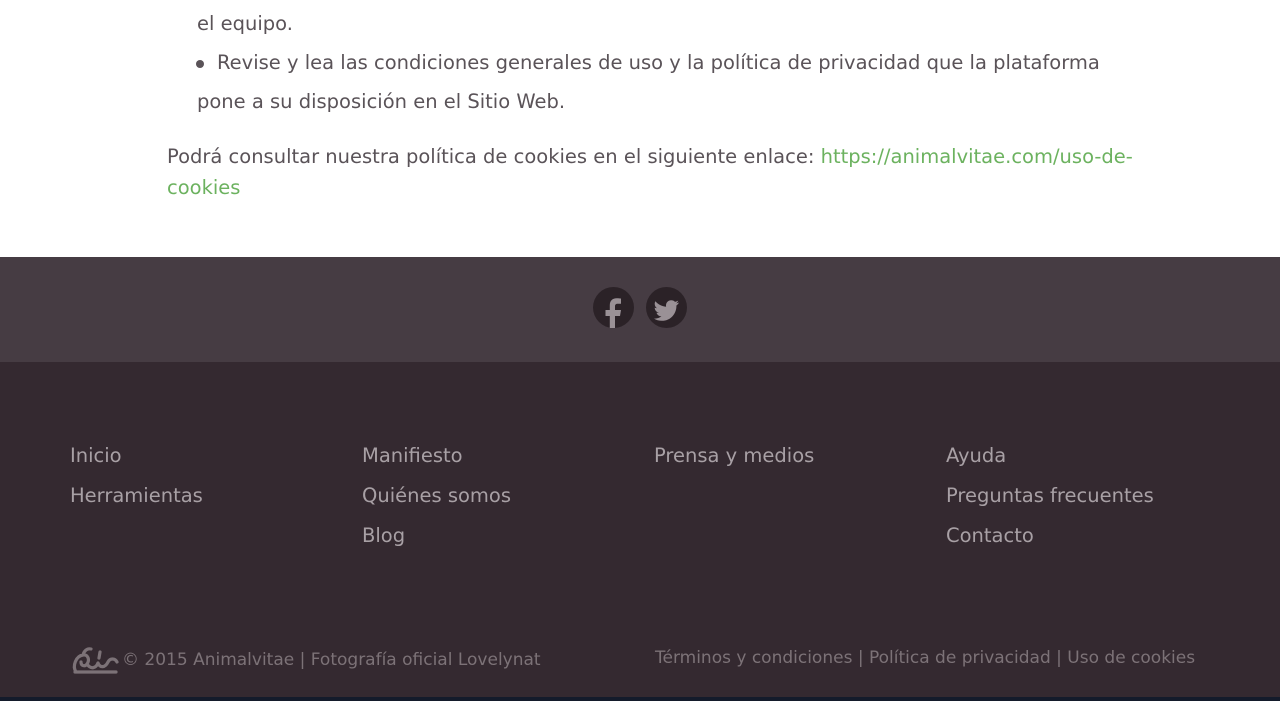 Image resolution: width=1280 pixels, height=701 pixels. Describe the element at coordinates (977, 156) in the screenshot. I see `cookies-link: https://animalvitae.com/uso-de-` at that location.